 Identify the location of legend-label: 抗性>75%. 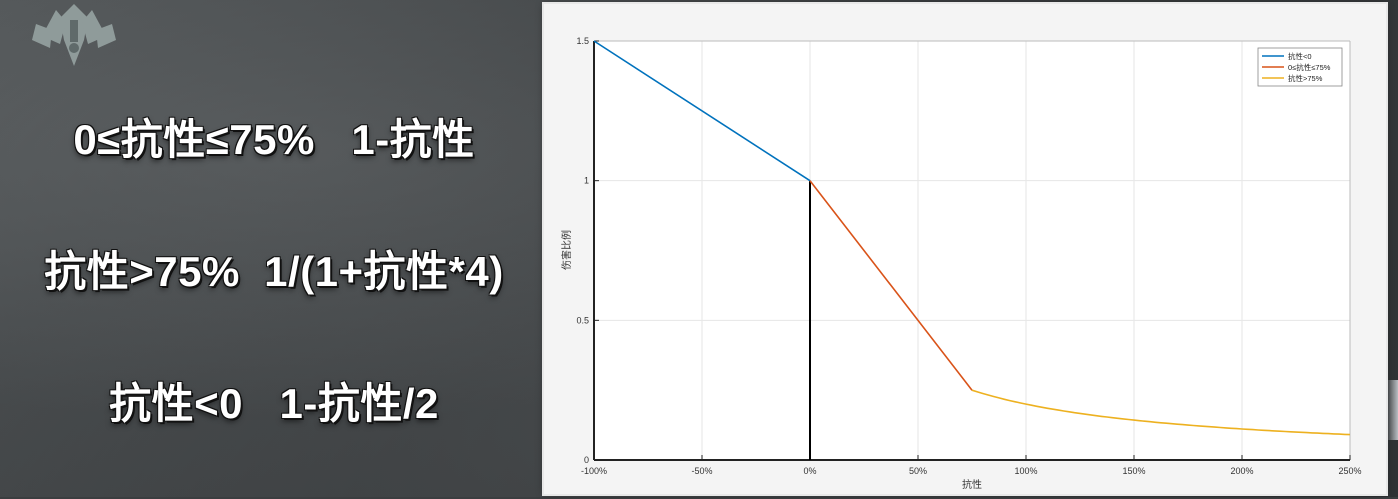
(1305, 78).